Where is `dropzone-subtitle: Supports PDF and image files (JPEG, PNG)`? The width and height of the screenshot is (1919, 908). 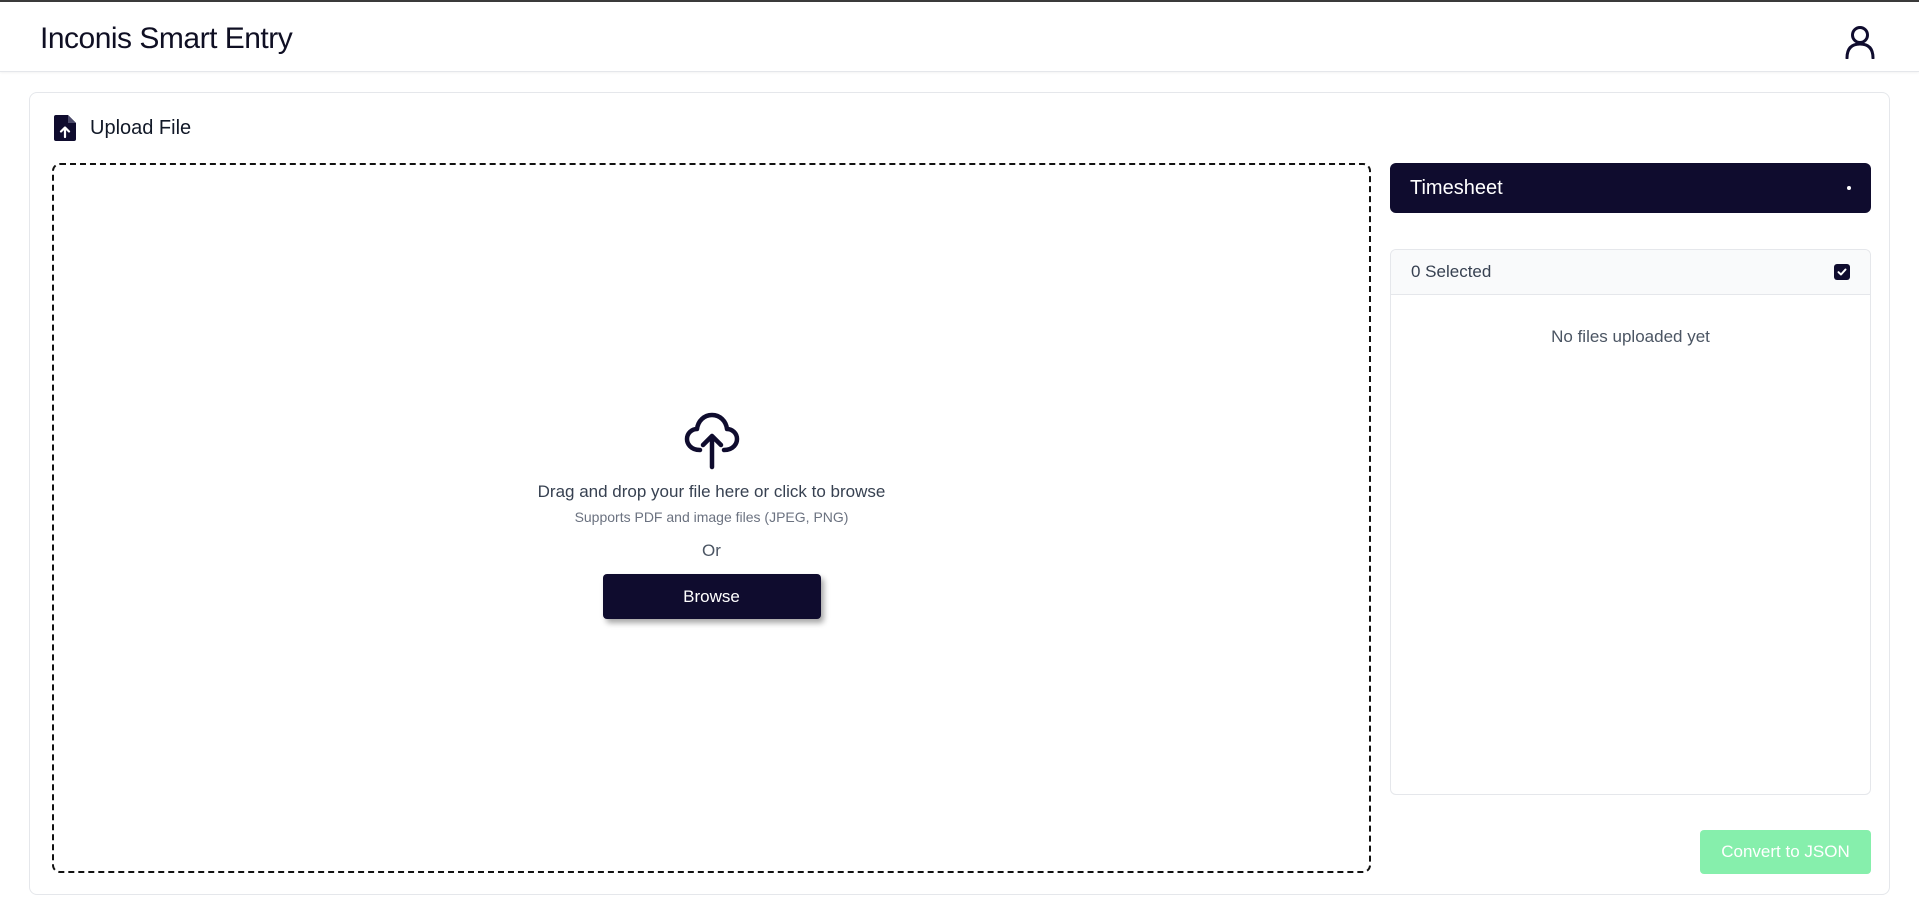 dropzone-subtitle: Supports PDF and image files (JPEG, PNG) is located at coordinates (711, 517).